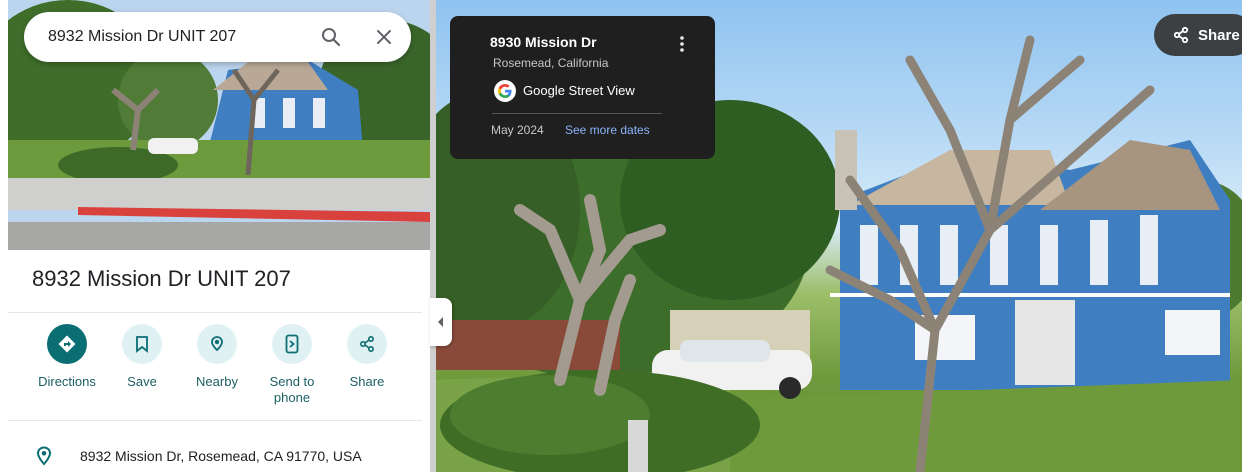  I want to click on directions-label: Directions, so click(67, 381).